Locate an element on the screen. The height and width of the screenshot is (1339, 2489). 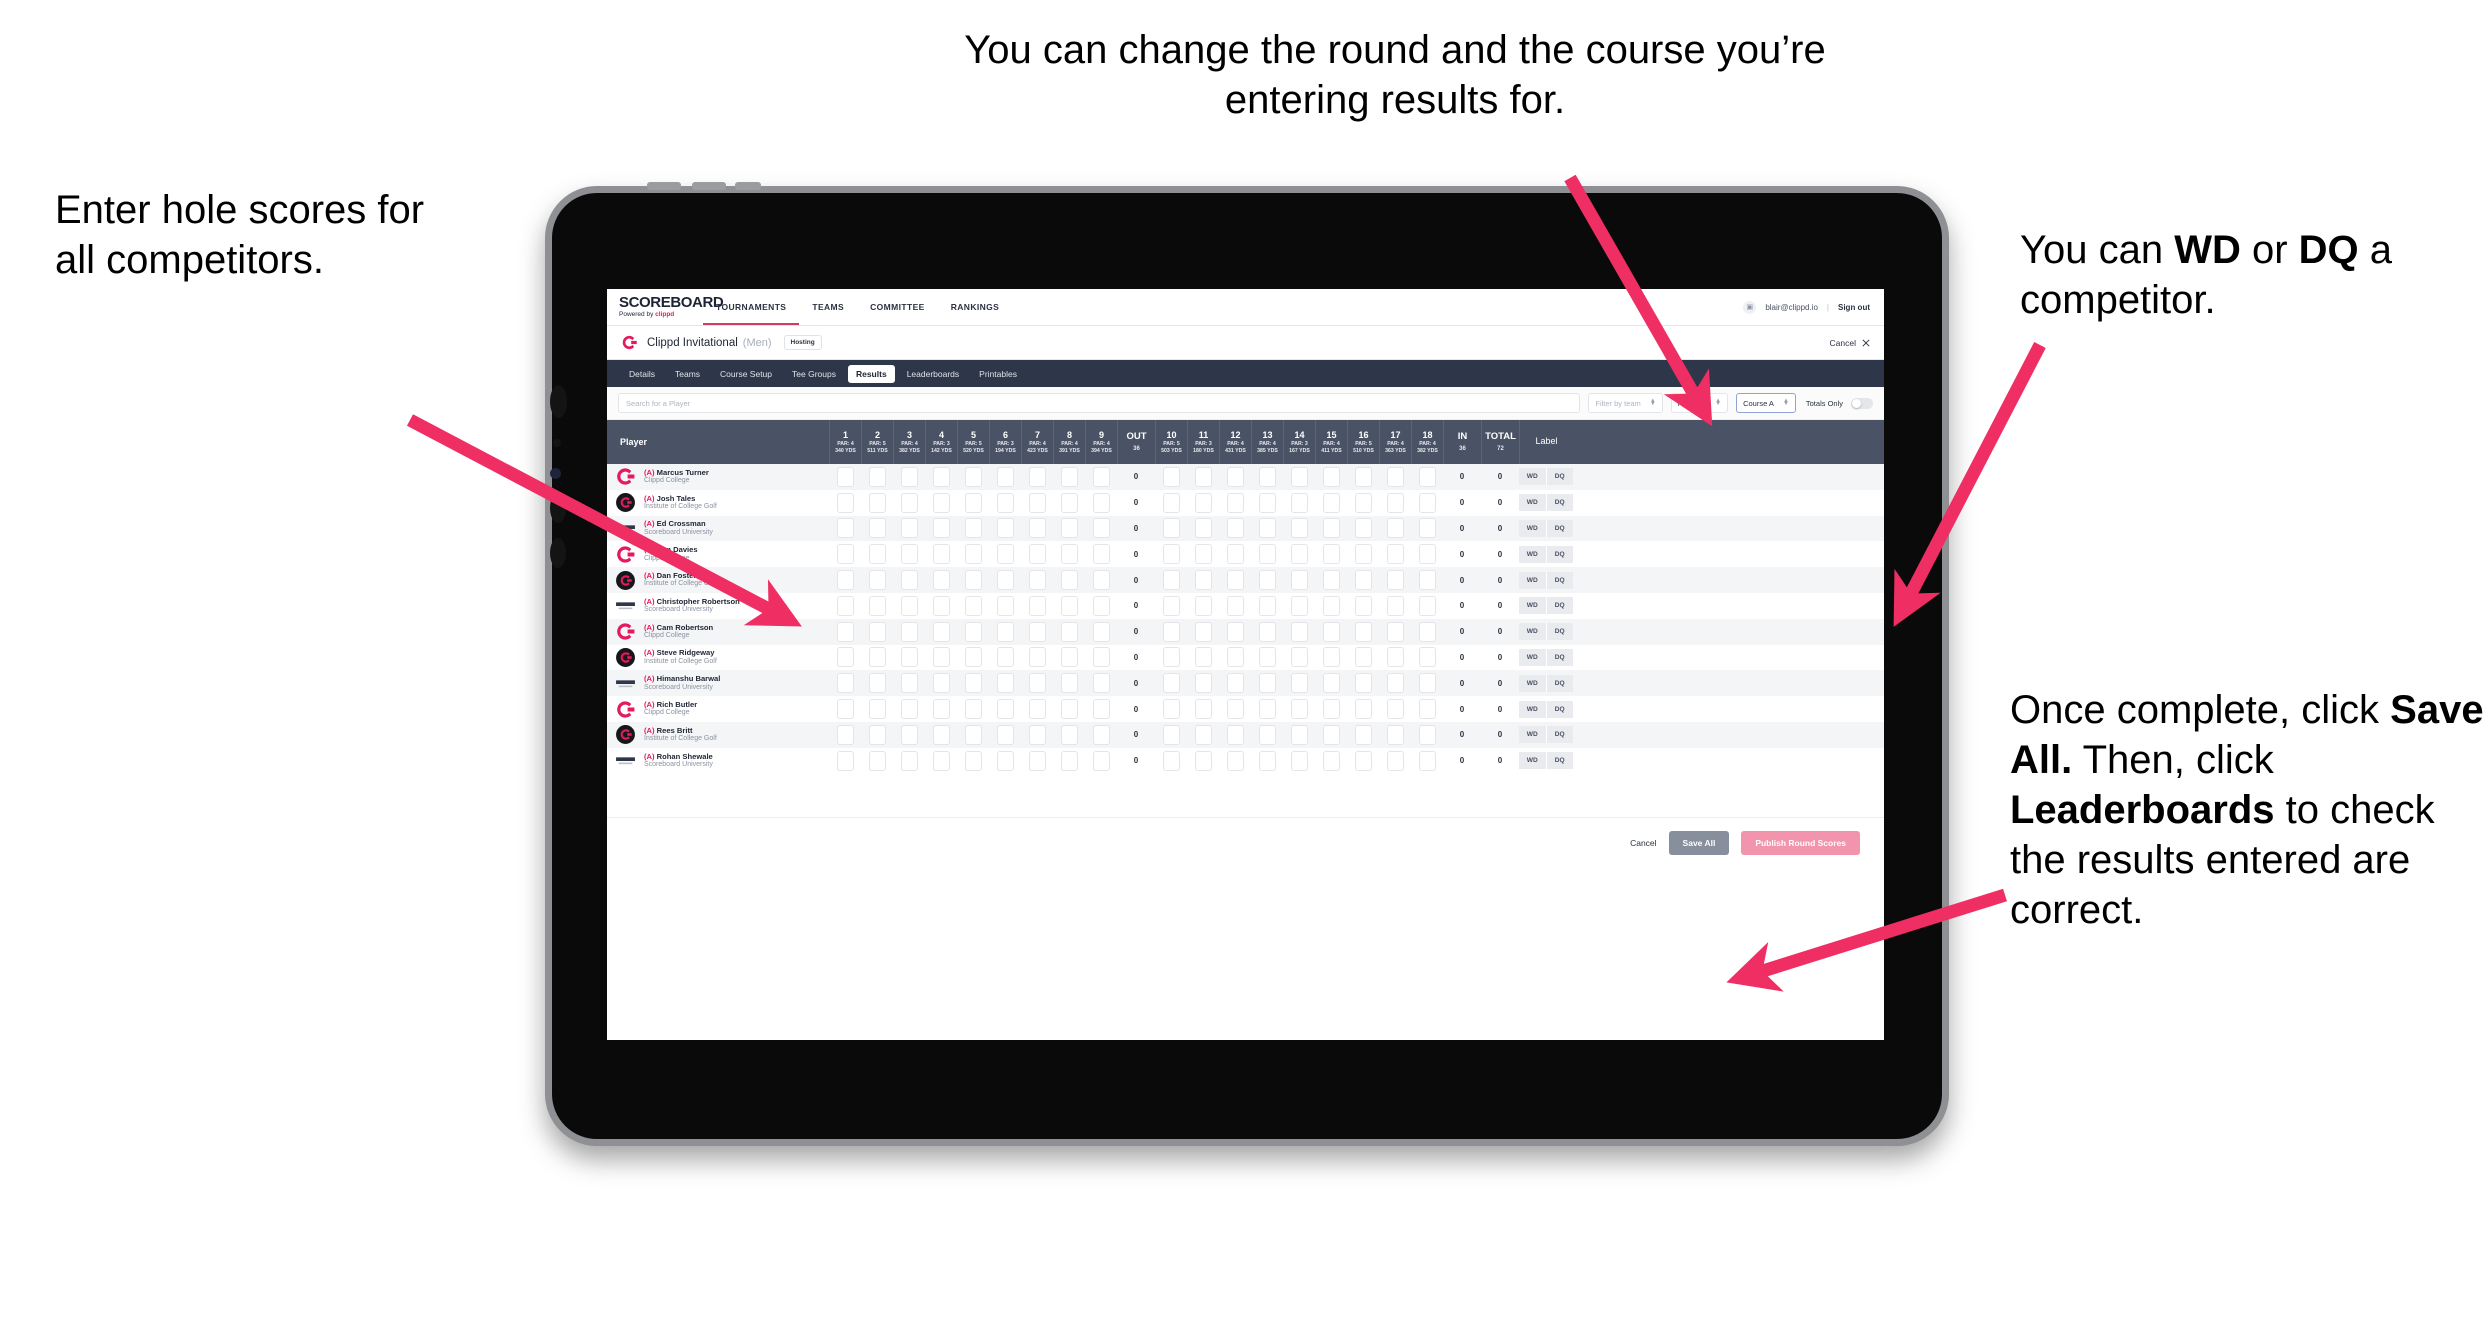
tab-course-setup: Course Setup is located at coordinates (746, 374).